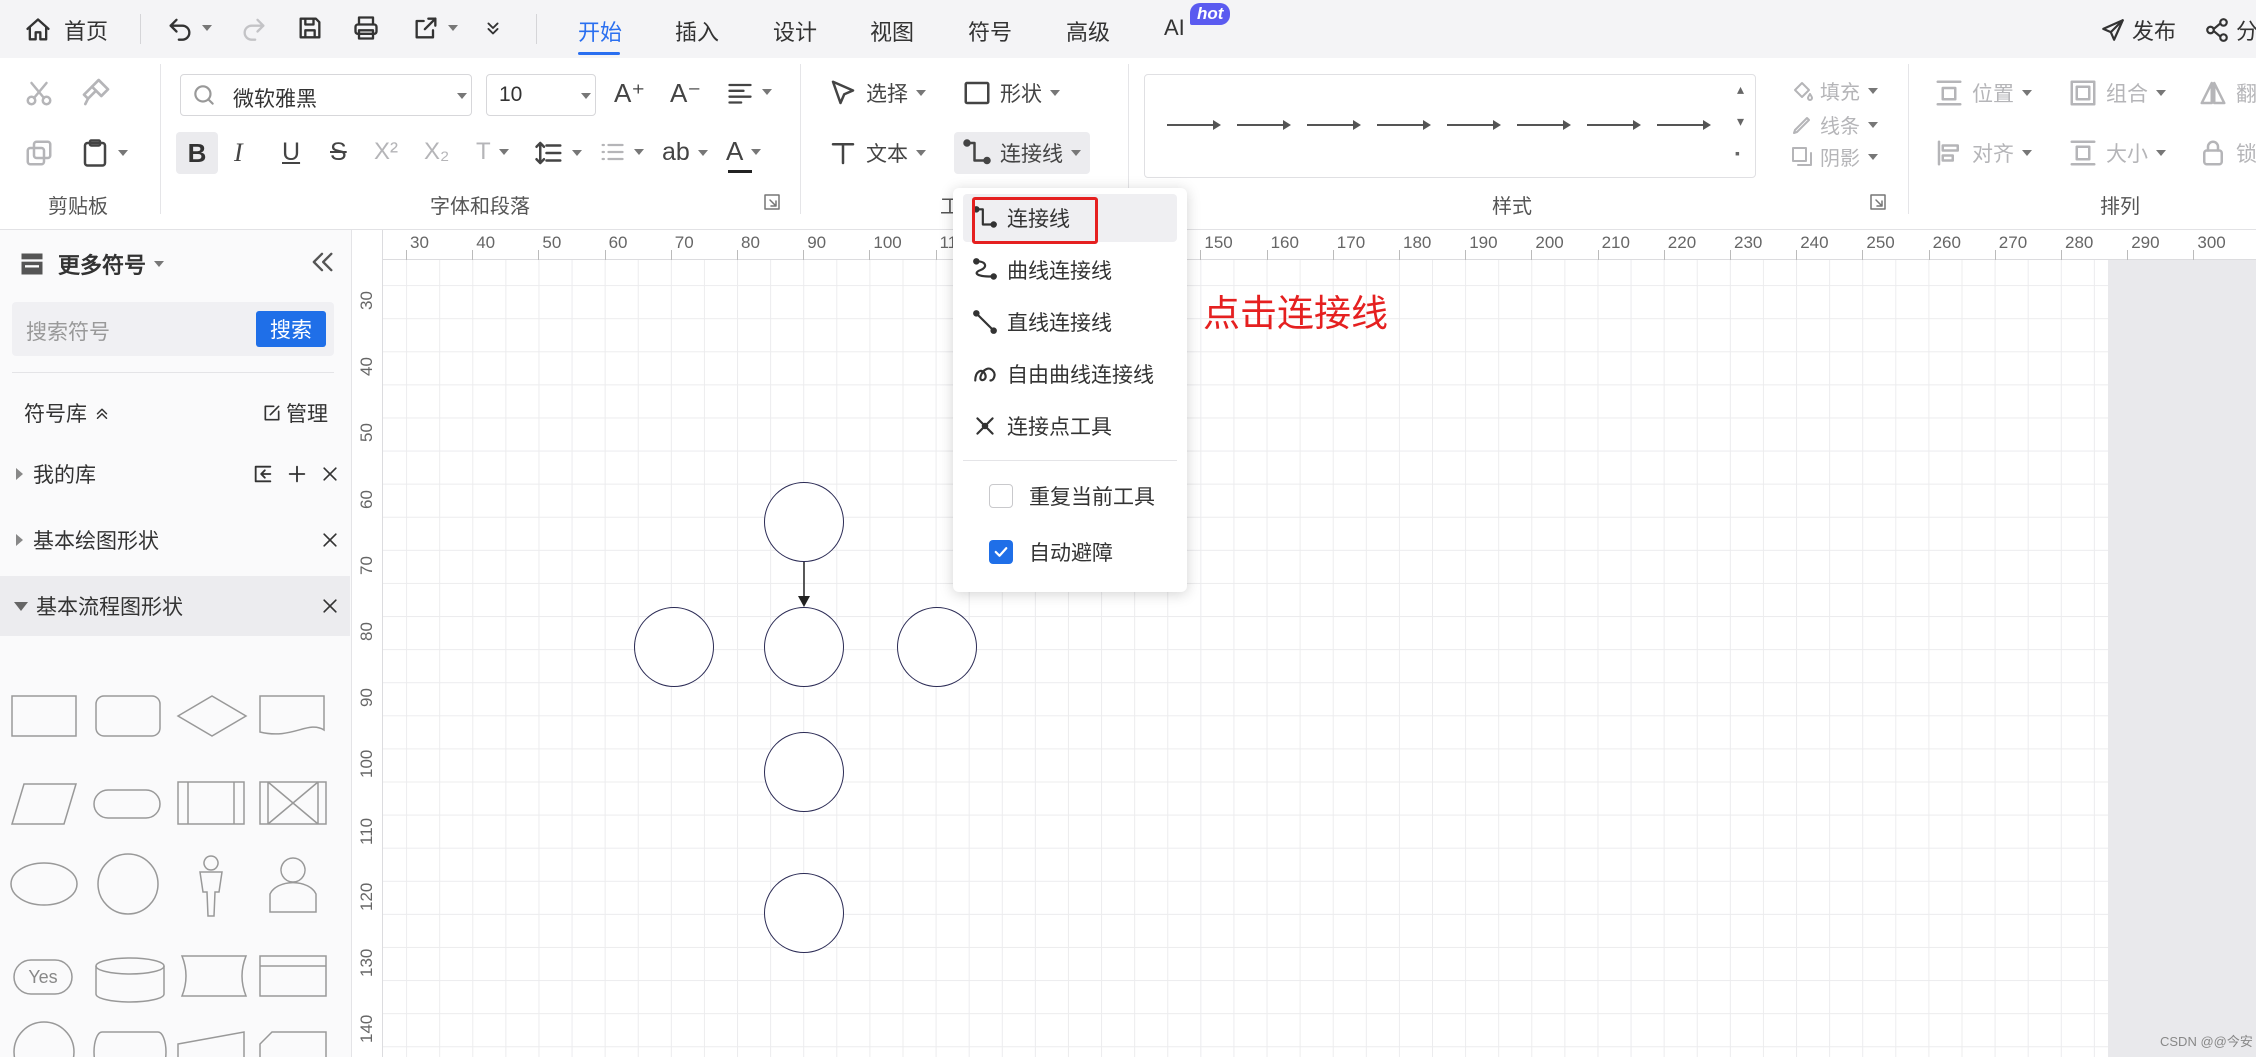  What do you see at coordinates (1001, 552) in the screenshot?
I see `auto-avoid-checkbox` at bounding box center [1001, 552].